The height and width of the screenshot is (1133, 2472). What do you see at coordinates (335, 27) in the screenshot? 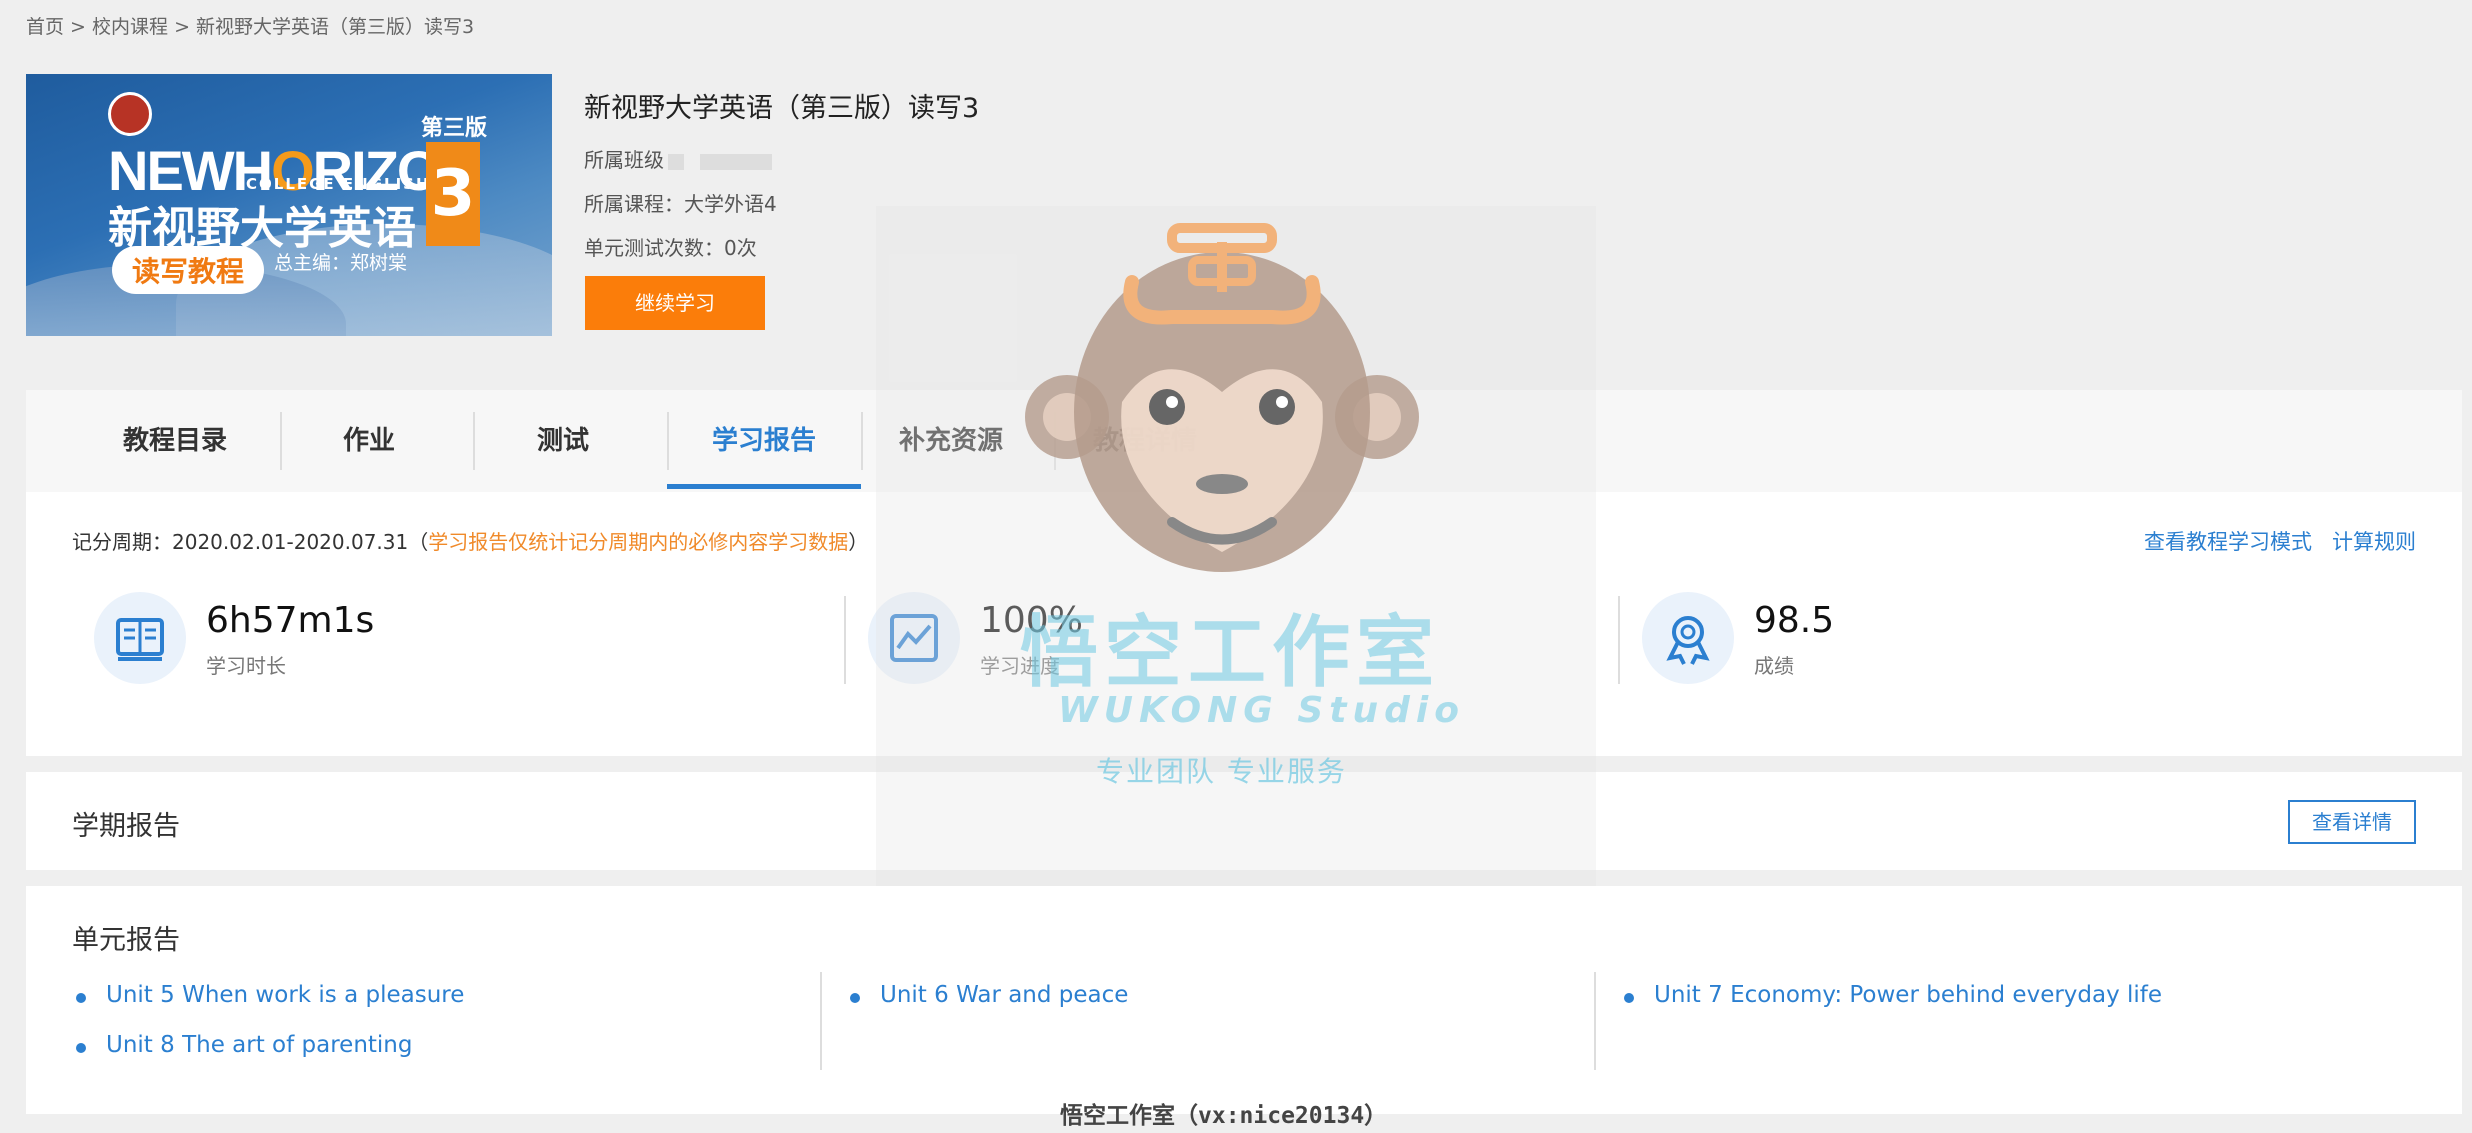
I see `breadcrumb-current: 新视野大学英语（第三版）读写3` at bounding box center [335, 27].